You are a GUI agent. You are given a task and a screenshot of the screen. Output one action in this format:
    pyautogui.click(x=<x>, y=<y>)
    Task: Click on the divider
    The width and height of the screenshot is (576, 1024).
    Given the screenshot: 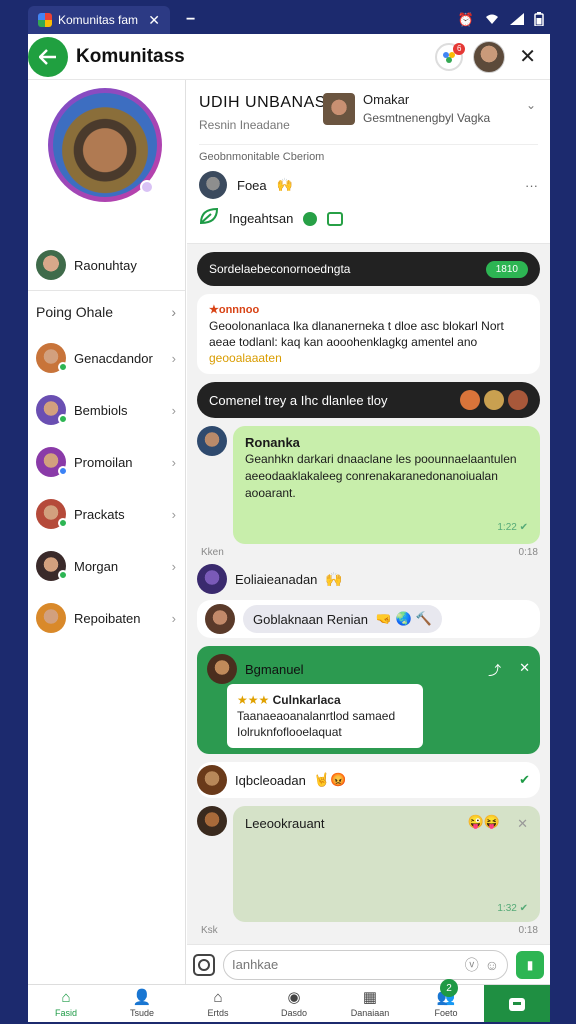 What is the action you would take?
    pyautogui.click(x=106, y=290)
    